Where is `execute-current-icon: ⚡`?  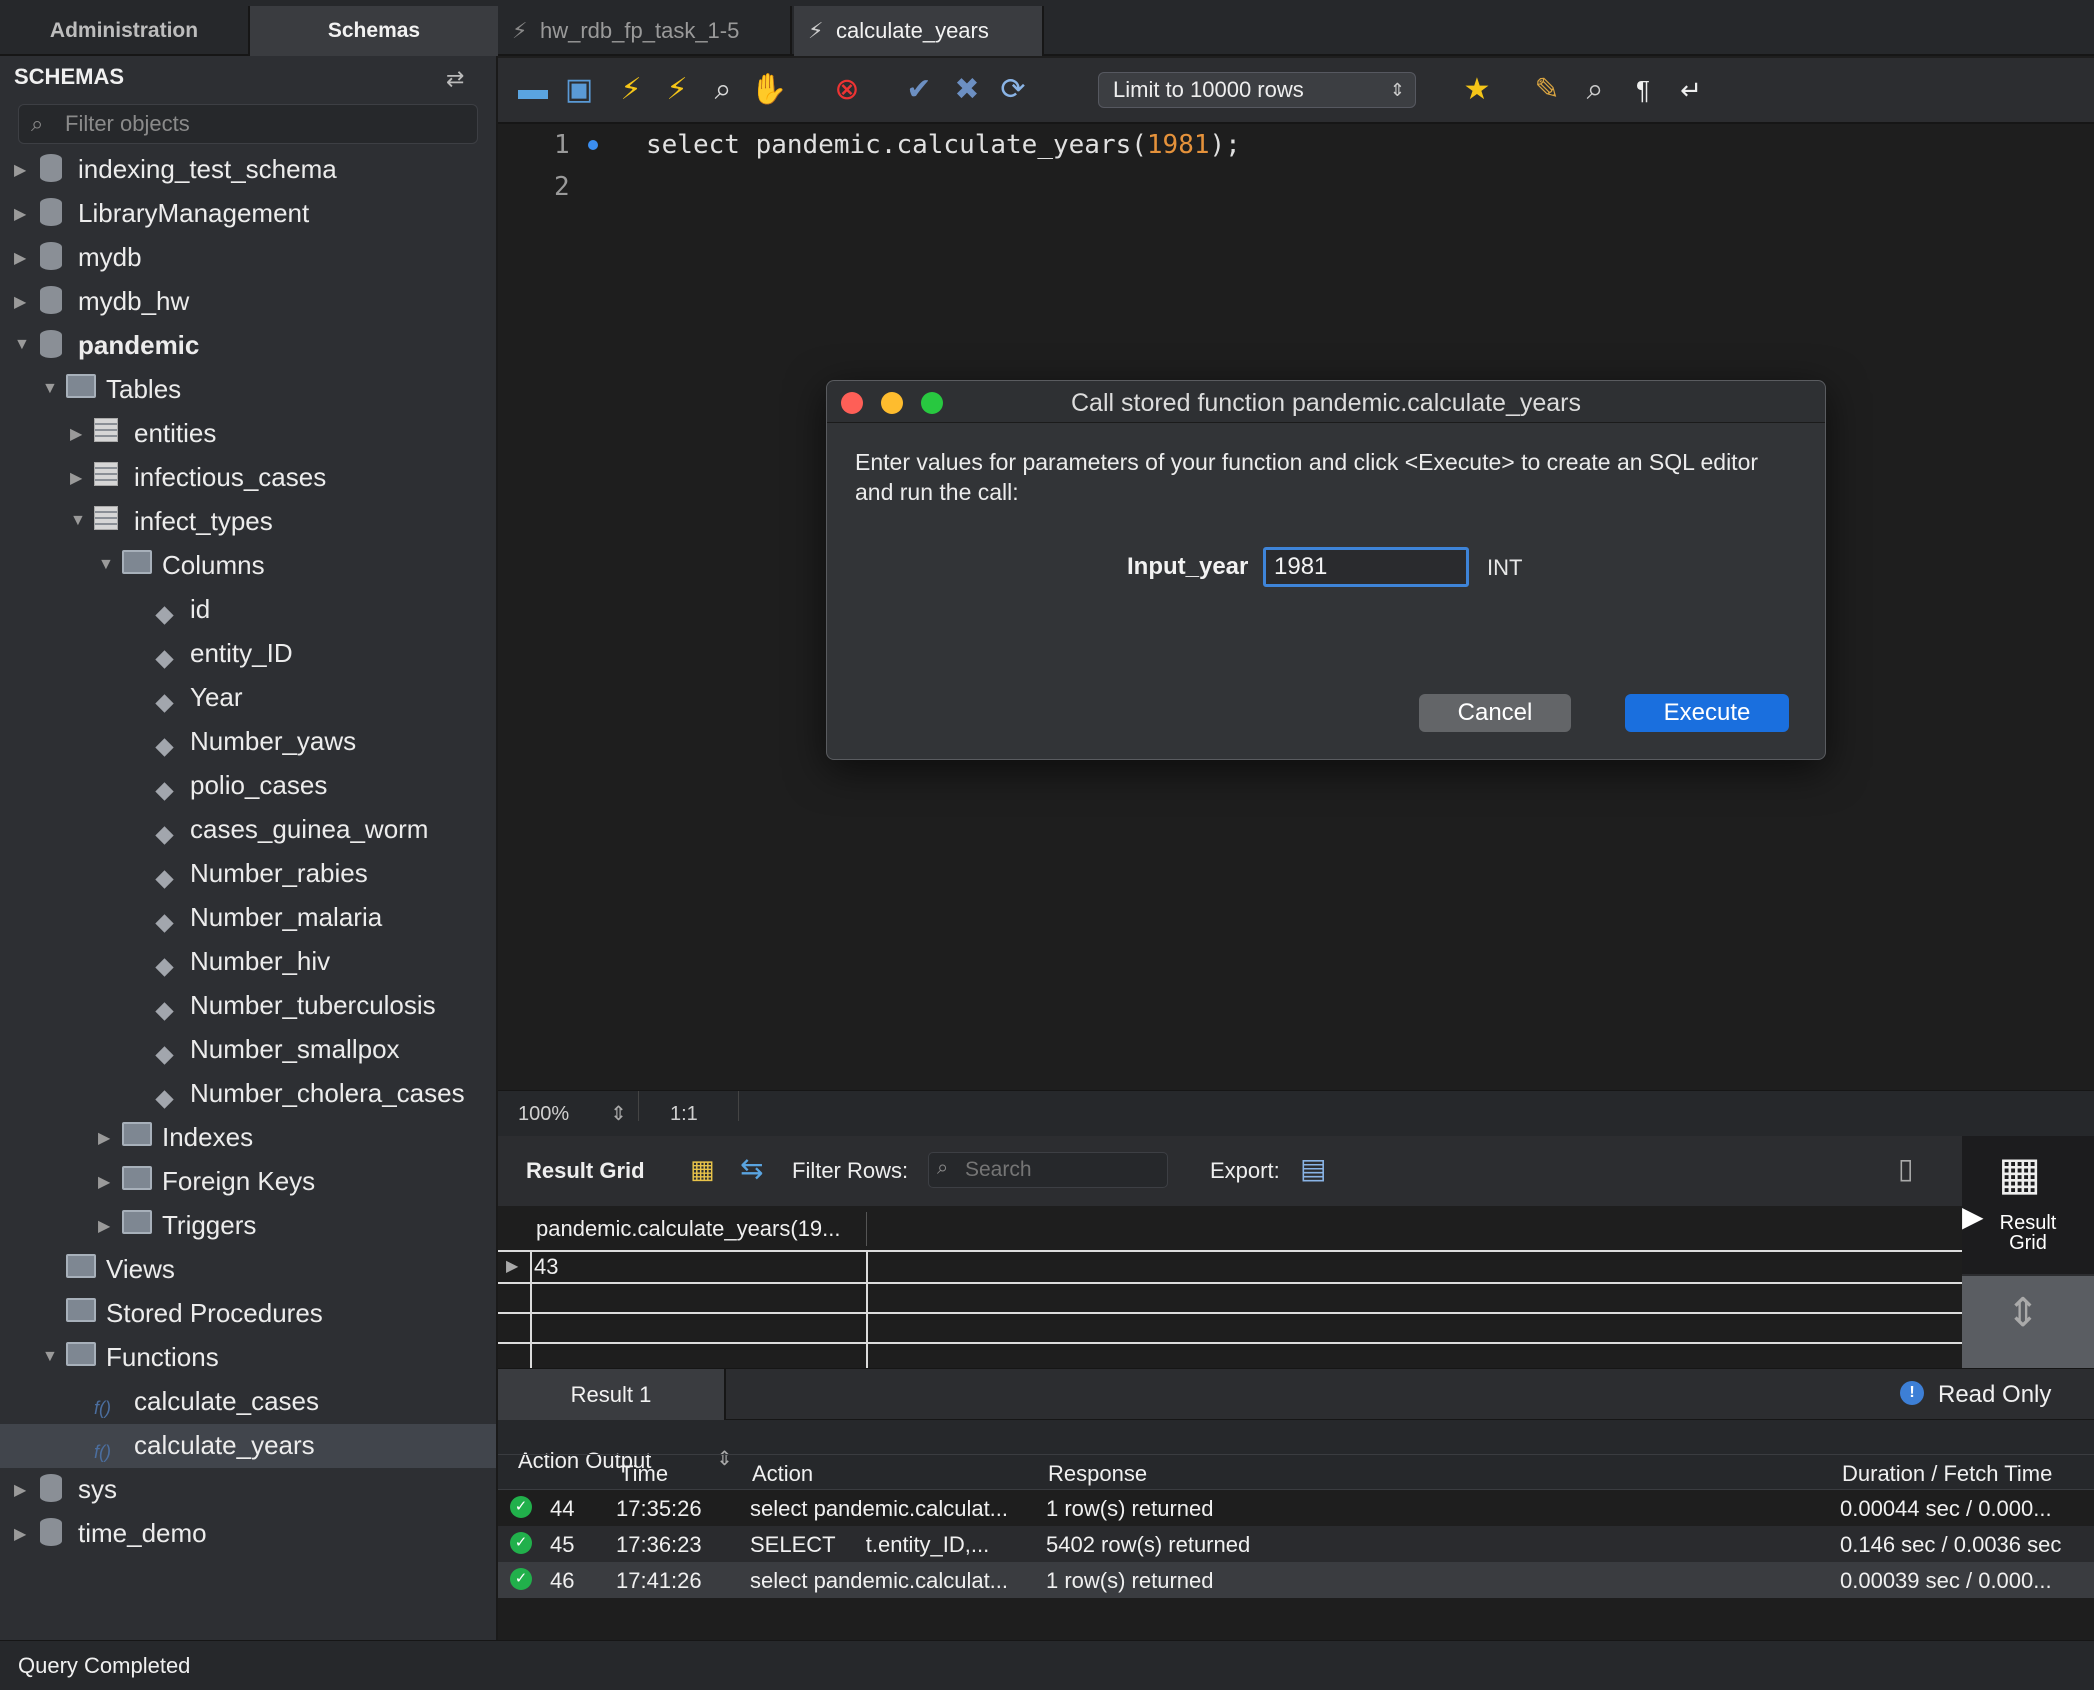
execute-current-icon: ⚡ is located at coordinates (677, 90).